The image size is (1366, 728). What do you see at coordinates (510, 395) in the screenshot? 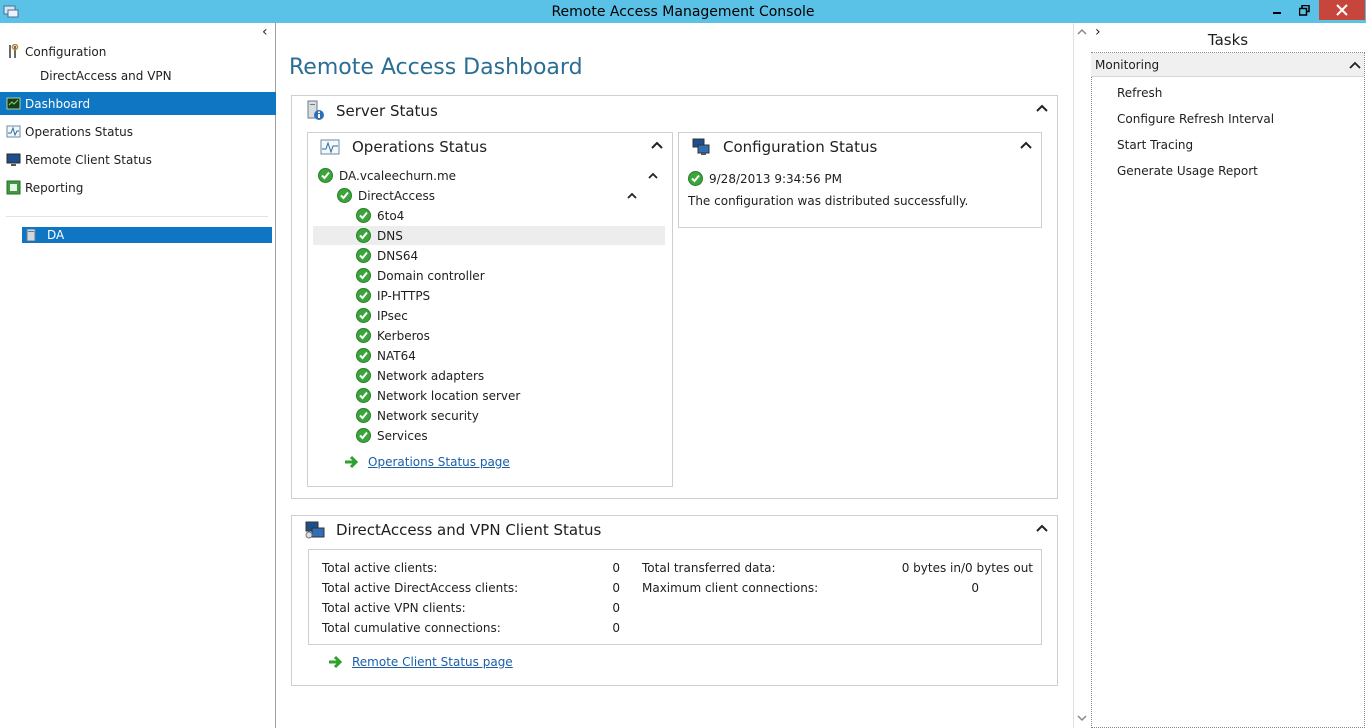
I see `tree-component-item: Network location server` at bounding box center [510, 395].